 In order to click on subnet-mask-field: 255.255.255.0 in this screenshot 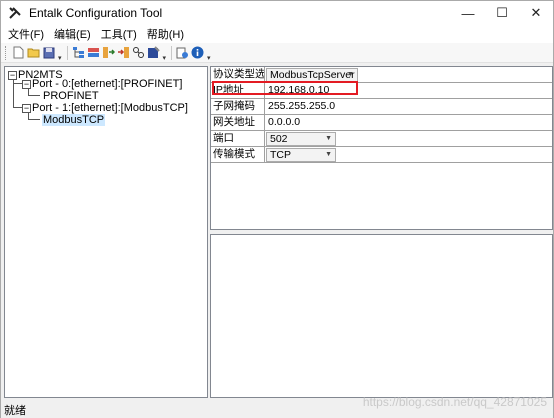, I will do `click(300, 106)`.